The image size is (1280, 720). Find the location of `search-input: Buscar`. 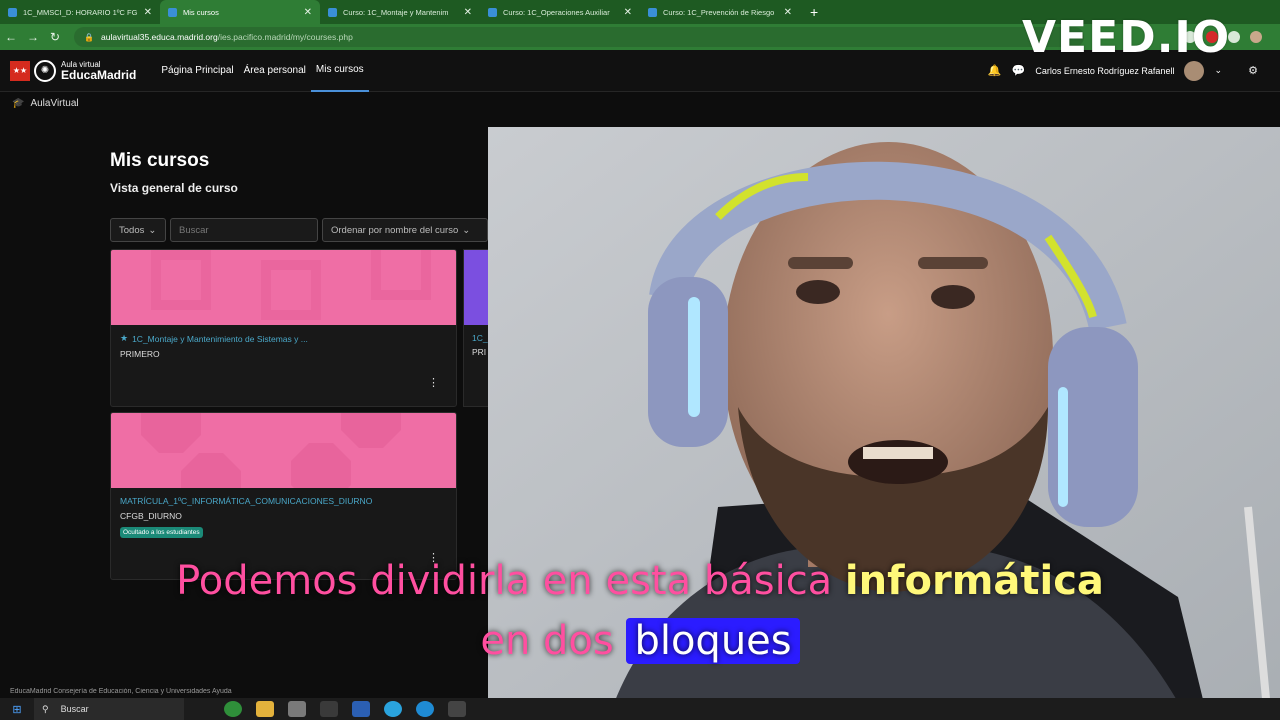

search-input: Buscar is located at coordinates (244, 230).